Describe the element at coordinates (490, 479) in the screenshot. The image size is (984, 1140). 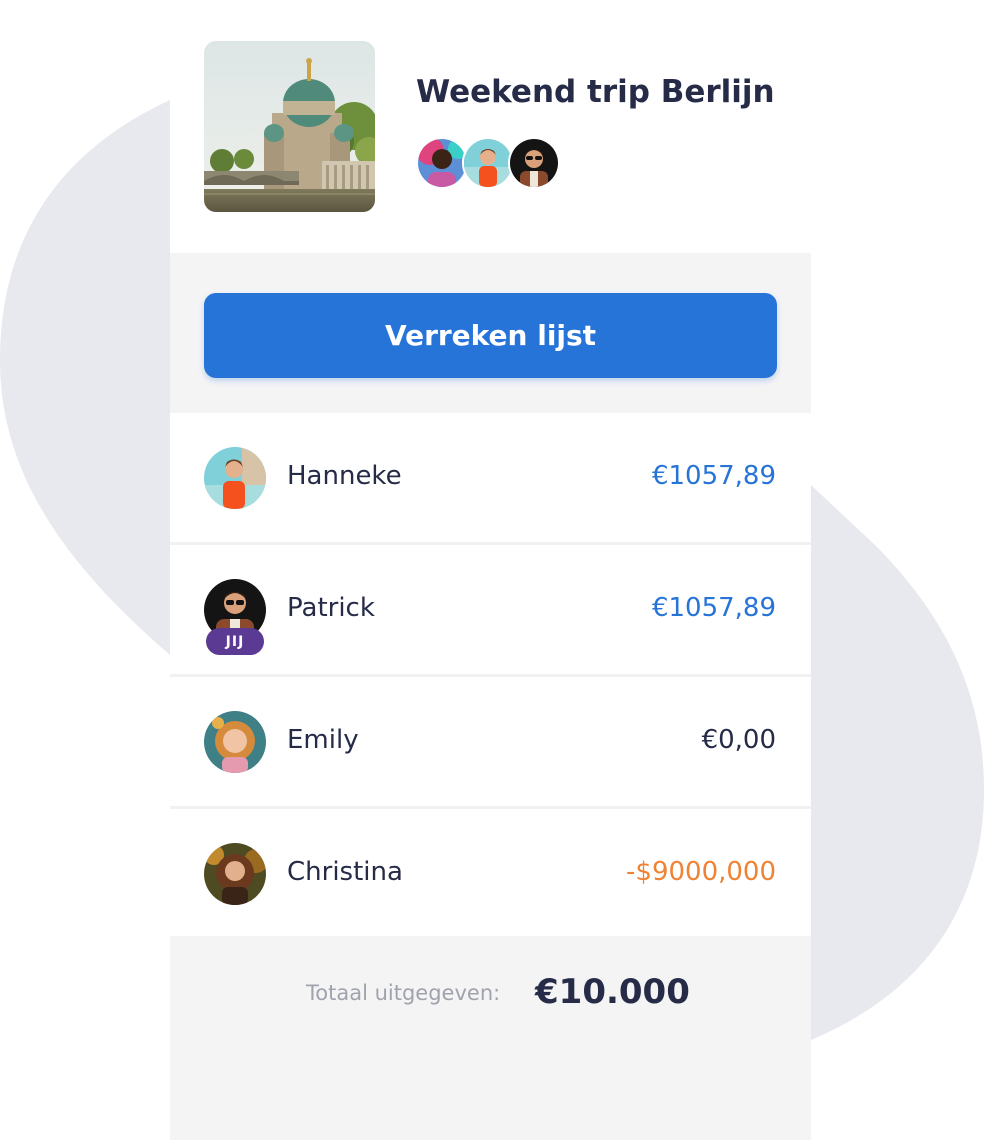
I see `list-item: Hanneke €1057,89` at that location.